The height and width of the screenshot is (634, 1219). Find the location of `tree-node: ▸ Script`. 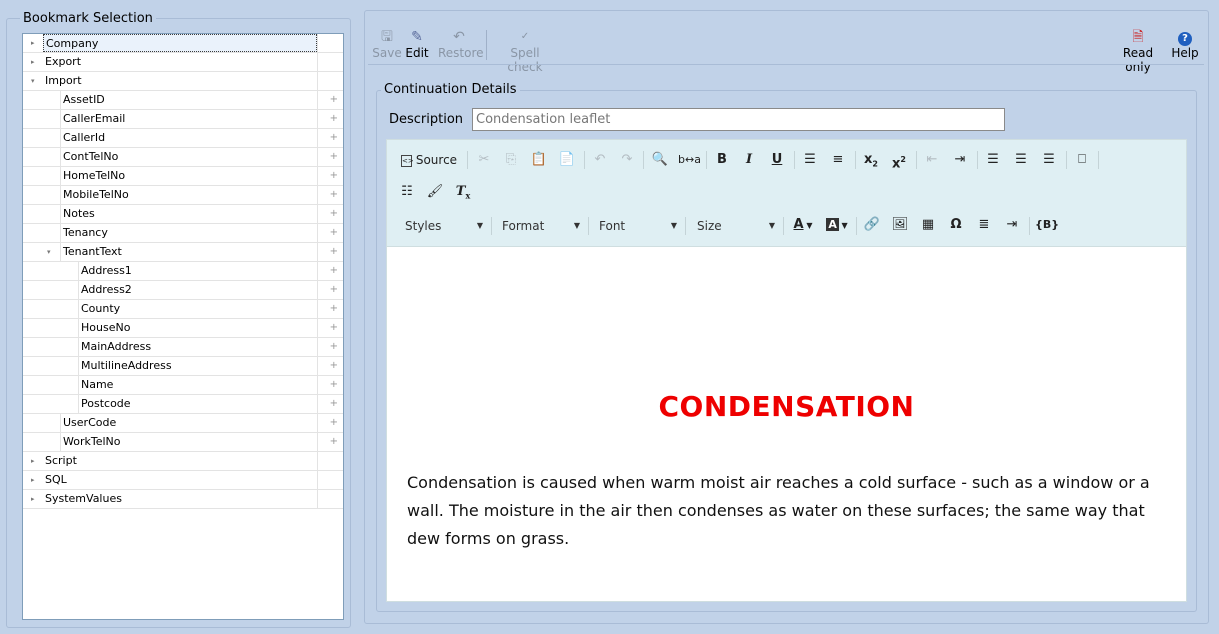

tree-node: ▸ Script is located at coordinates (183, 461).